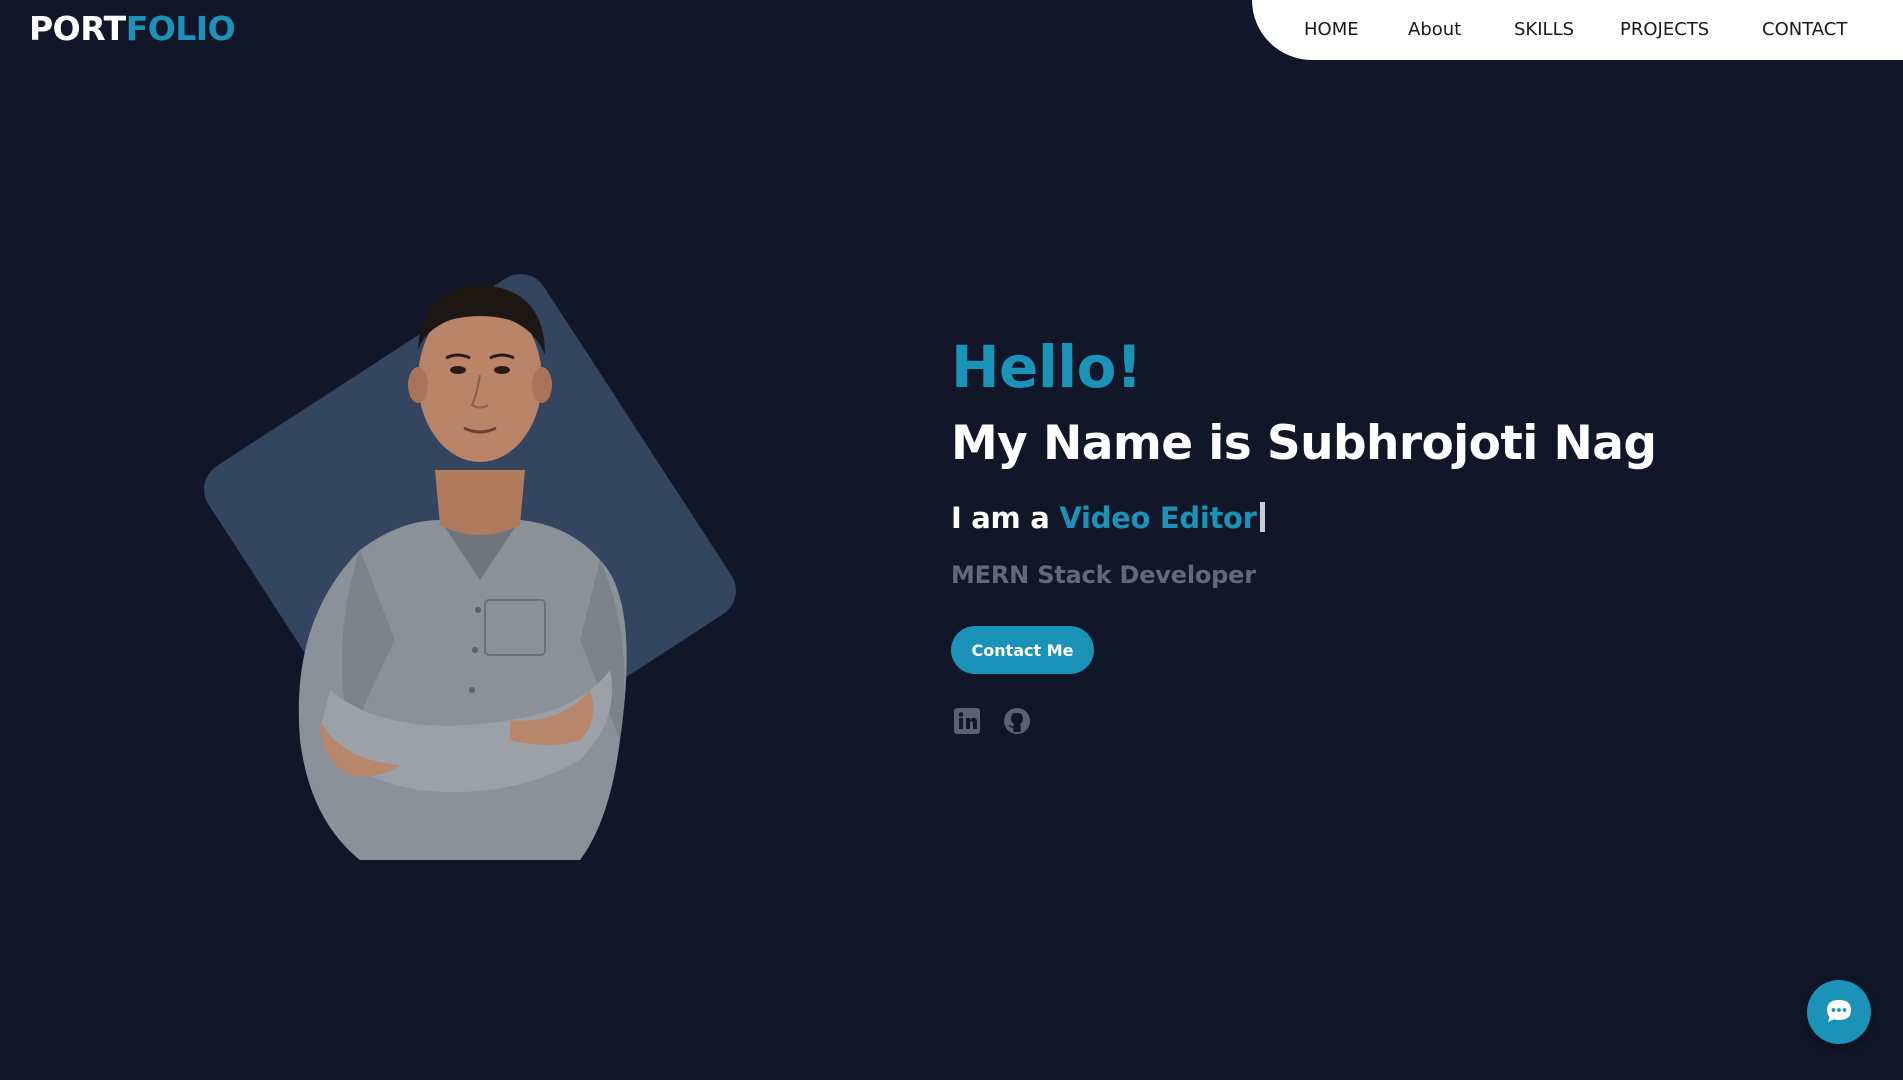 Image resolution: width=1903 pixels, height=1080 pixels. I want to click on hero-role-line: I am a Video Editor, so click(1108, 518).